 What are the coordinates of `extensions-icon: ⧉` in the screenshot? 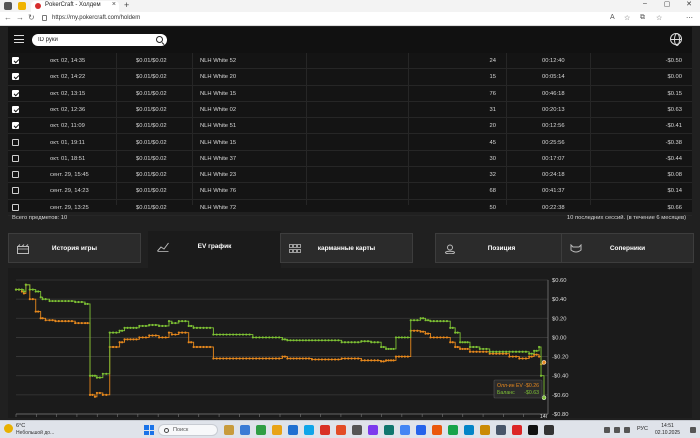 It's located at (642, 18).